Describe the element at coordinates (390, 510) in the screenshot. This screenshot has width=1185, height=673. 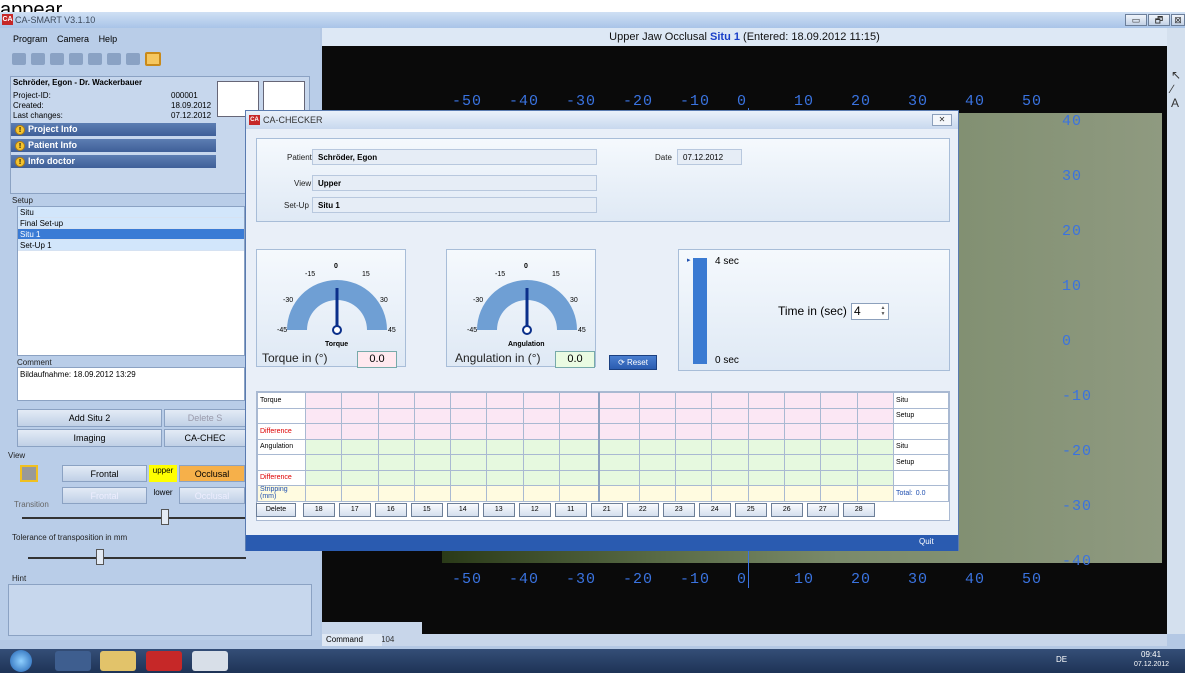
I see `tooth-button-16: 16` at that location.